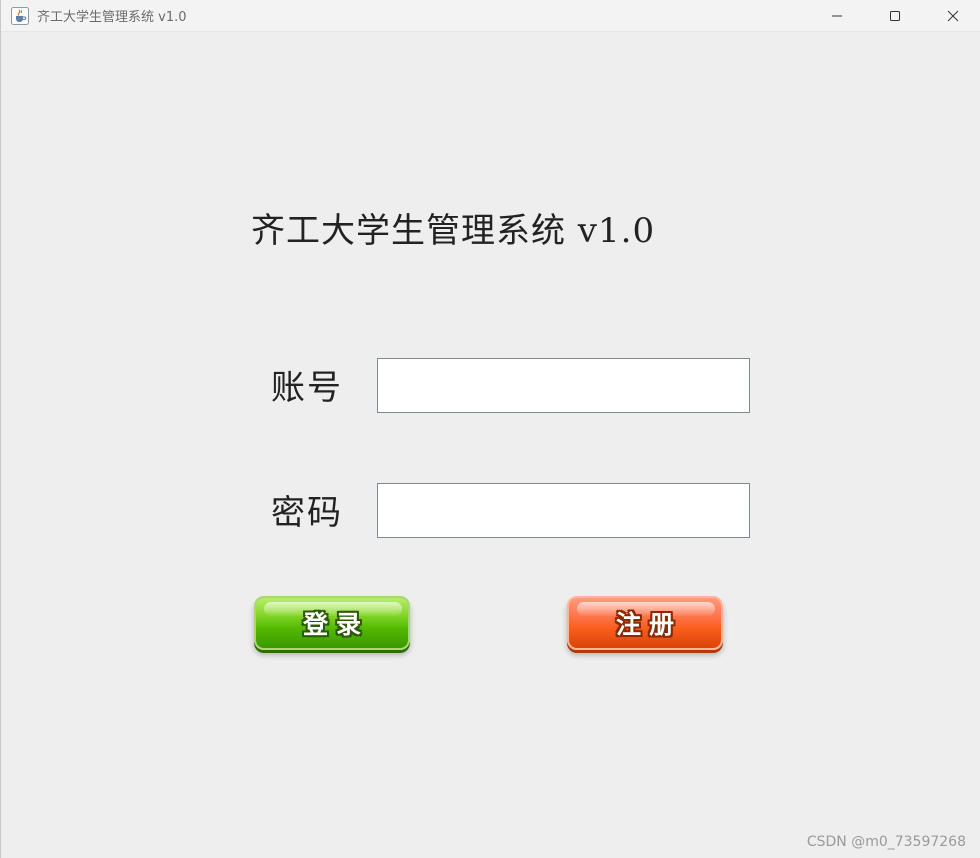  I want to click on account-label: 账号, so click(307, 388).